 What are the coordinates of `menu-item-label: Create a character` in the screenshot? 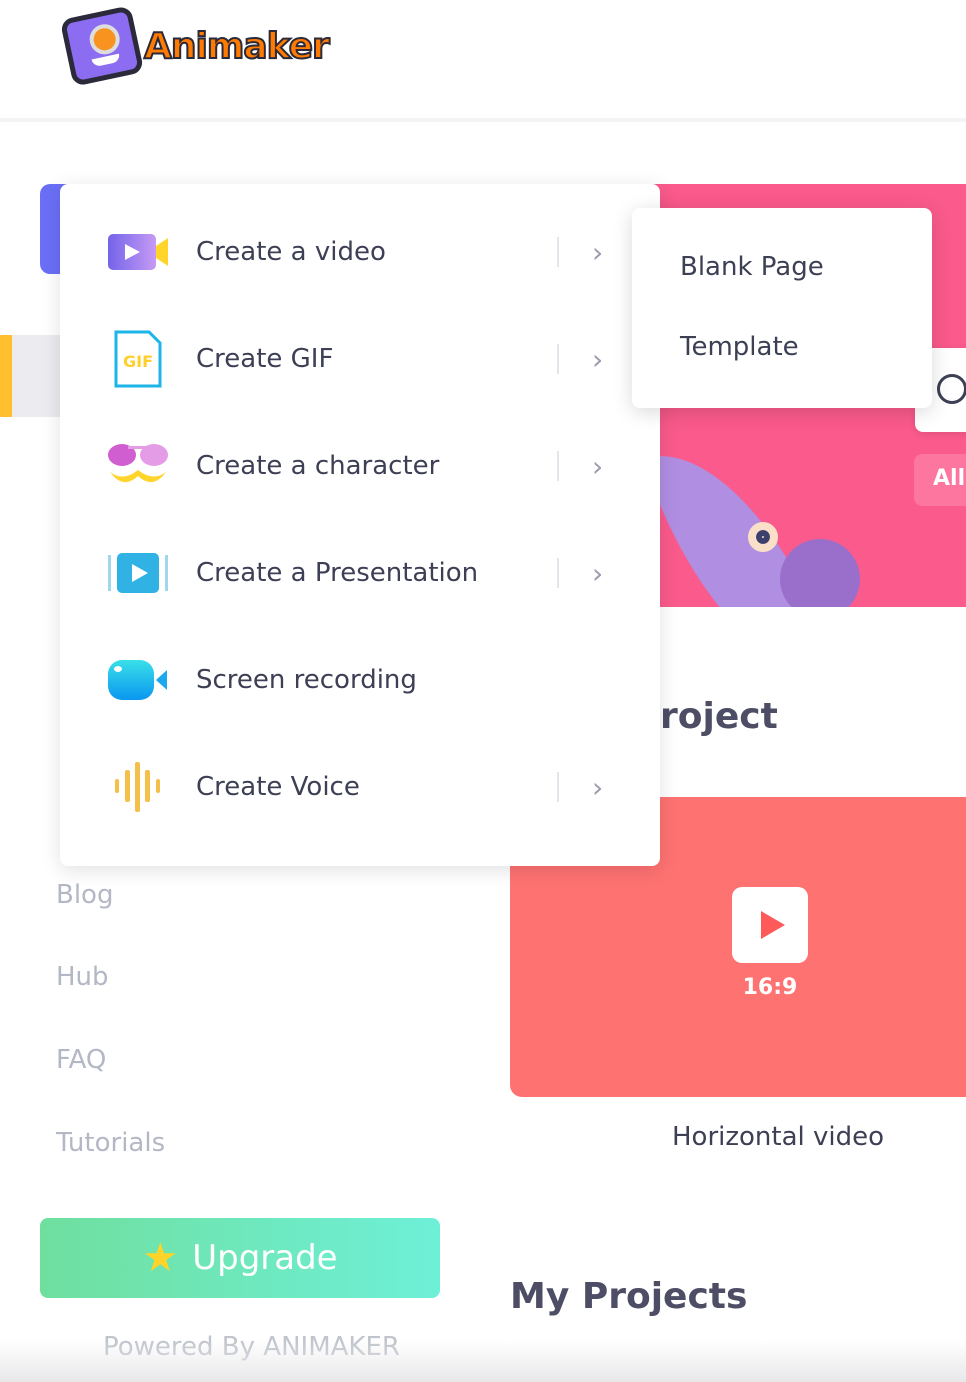 It's located at (318, 466).